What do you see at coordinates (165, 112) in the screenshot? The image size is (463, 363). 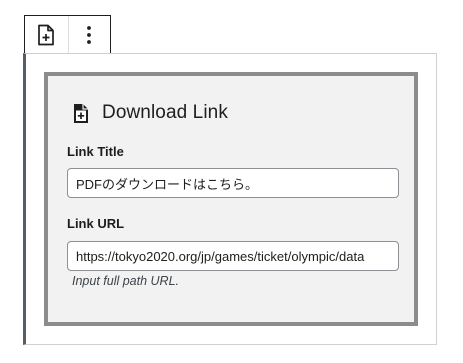 I see `block-title: Download Link` at bounding box center [165, 112].